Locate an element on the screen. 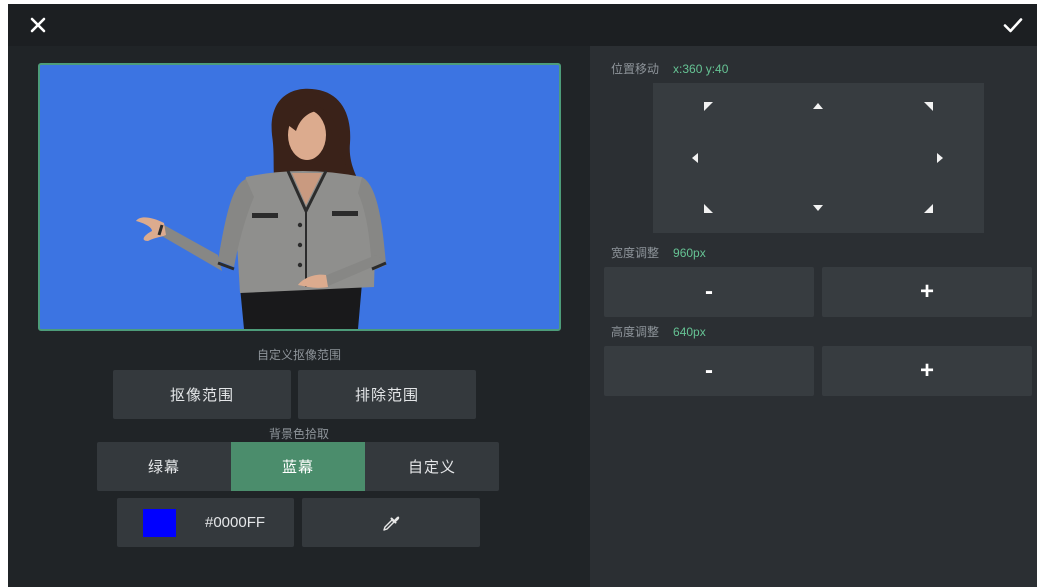 This screenshot has width=1037, height=587. close-button is located at coordinates (38, 25).